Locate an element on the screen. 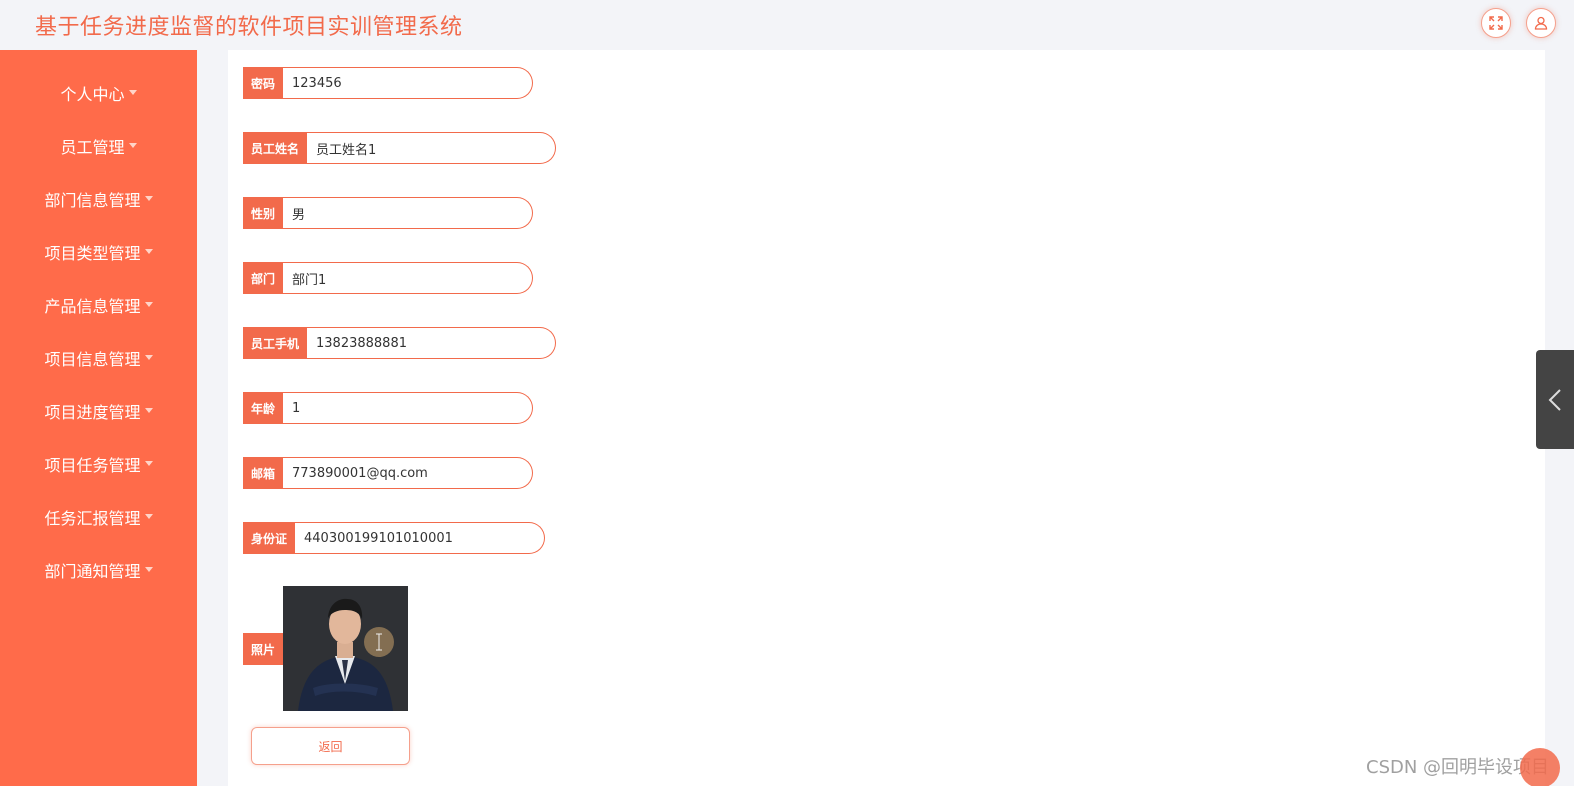  department-input: 部门1 is located at coordinates (408, 278).